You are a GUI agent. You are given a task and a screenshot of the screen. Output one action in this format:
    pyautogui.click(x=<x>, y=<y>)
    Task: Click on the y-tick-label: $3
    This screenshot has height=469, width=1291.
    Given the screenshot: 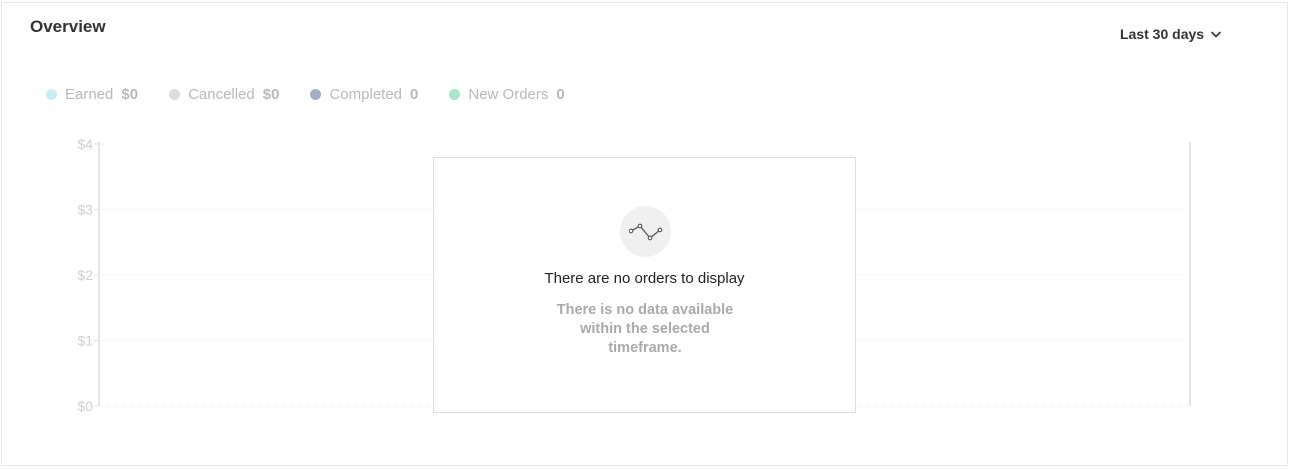 What is the action you would take?
    pyautogui.click(x=85, y=210)
    